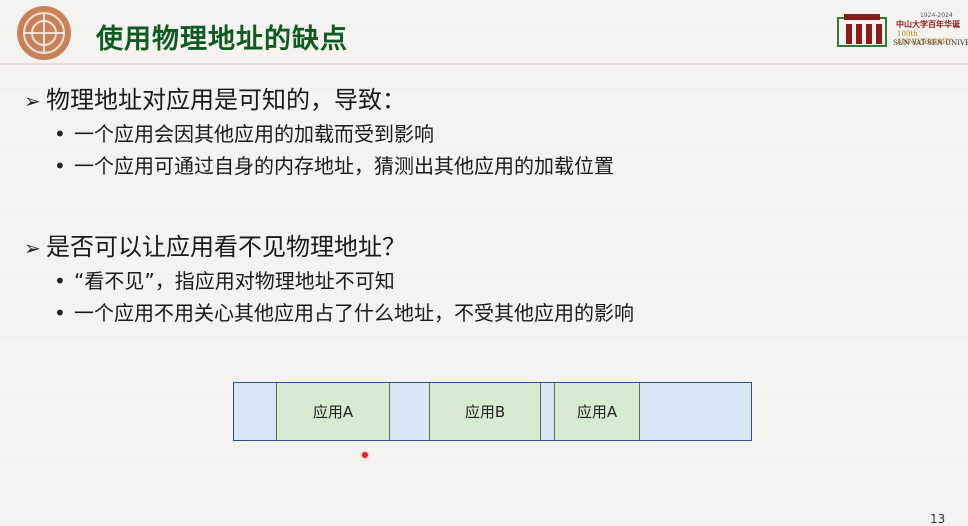  I want to click on section-heading: ➢ 是否可以让应用看不见物理地址？, so click(215, 247).